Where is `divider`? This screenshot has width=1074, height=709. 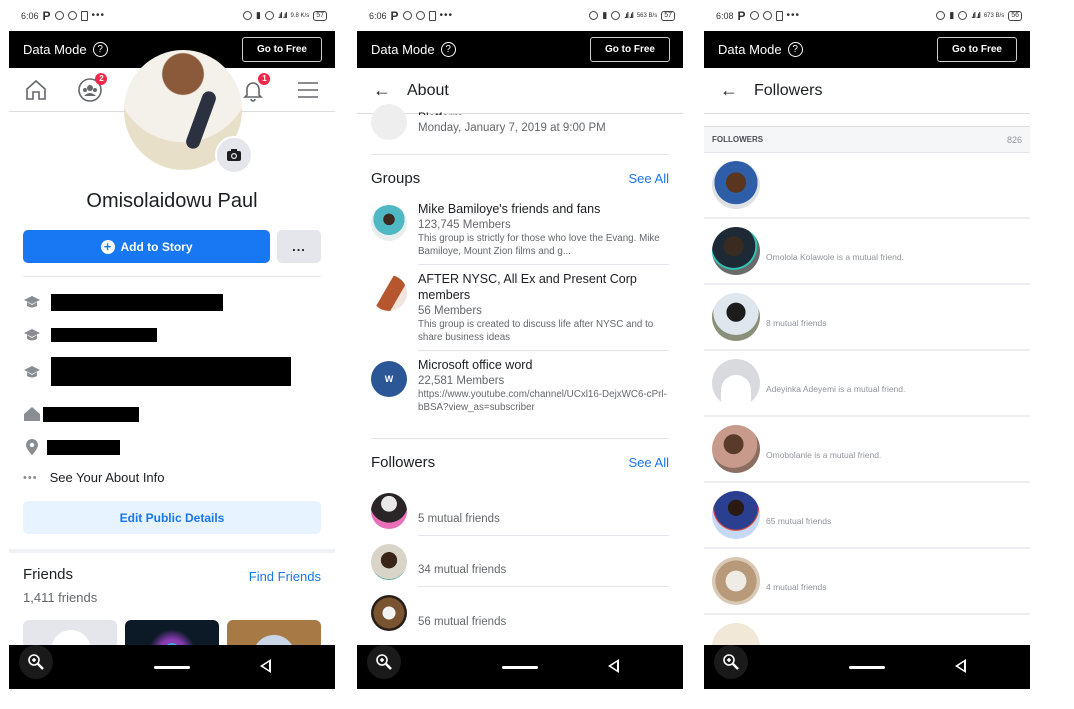
divider is located at coordinates (172, 276).